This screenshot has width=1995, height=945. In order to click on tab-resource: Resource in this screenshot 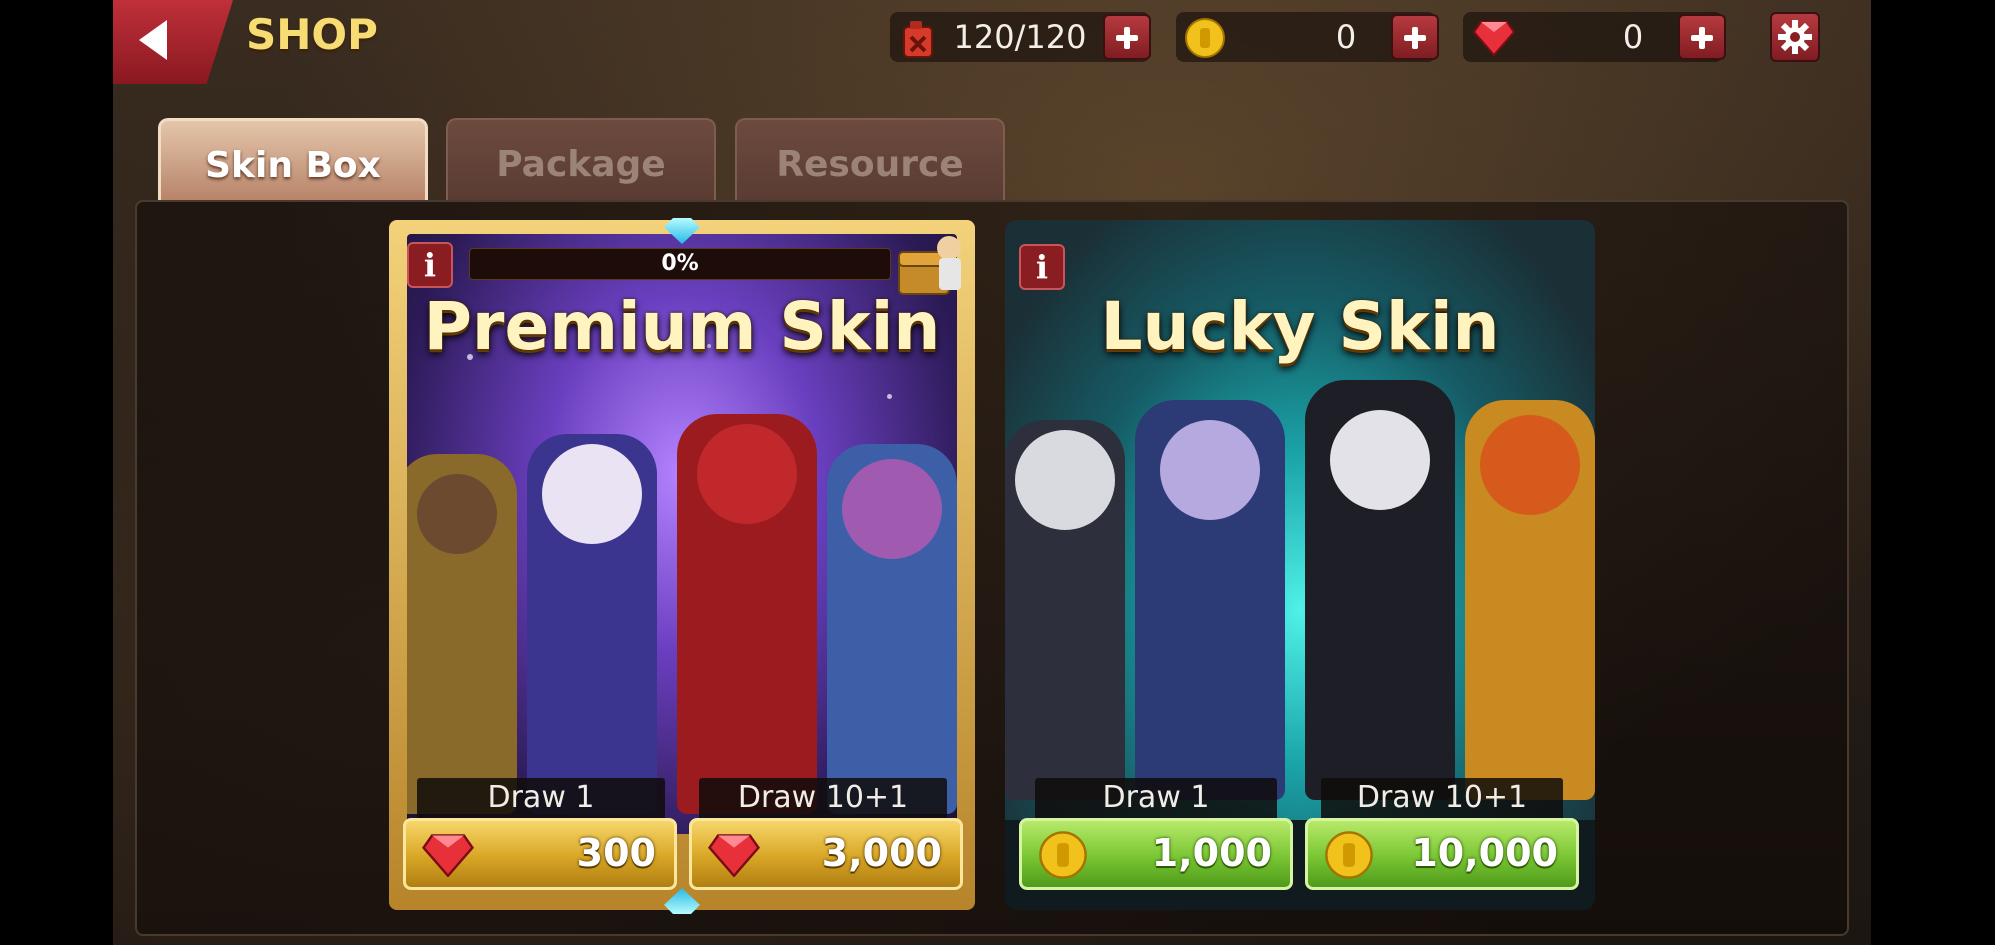, I will do `click(870, 159)`.